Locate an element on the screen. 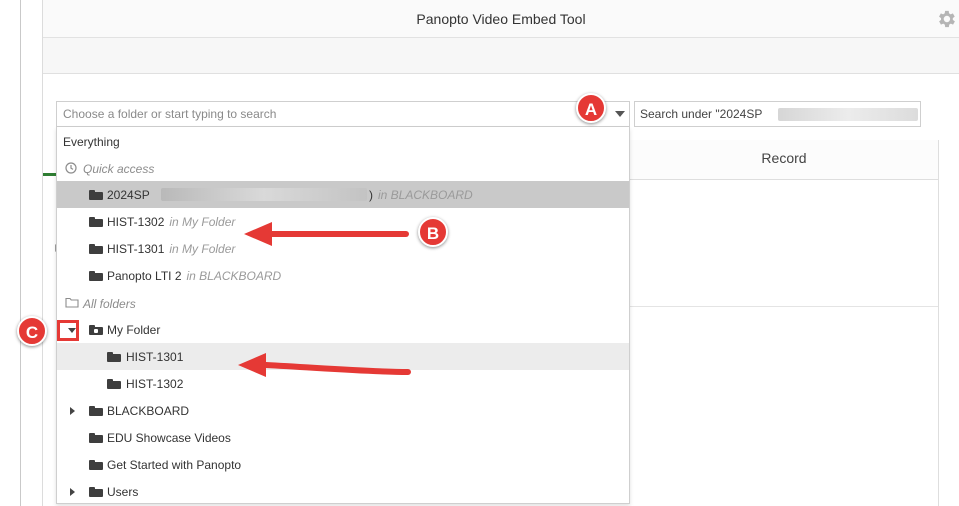 The image size is (959, 506). callout-badge-b: B is located at coordinates (433, 232).